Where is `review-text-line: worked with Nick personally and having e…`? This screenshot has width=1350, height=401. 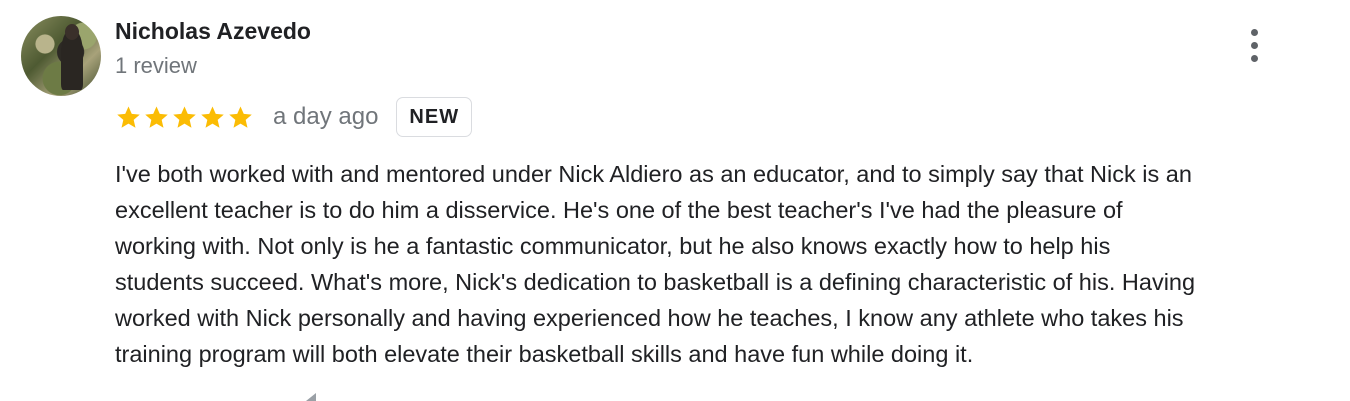
review-text-line: worked with Nick personally and having e… is located at coordinates (649, 318).